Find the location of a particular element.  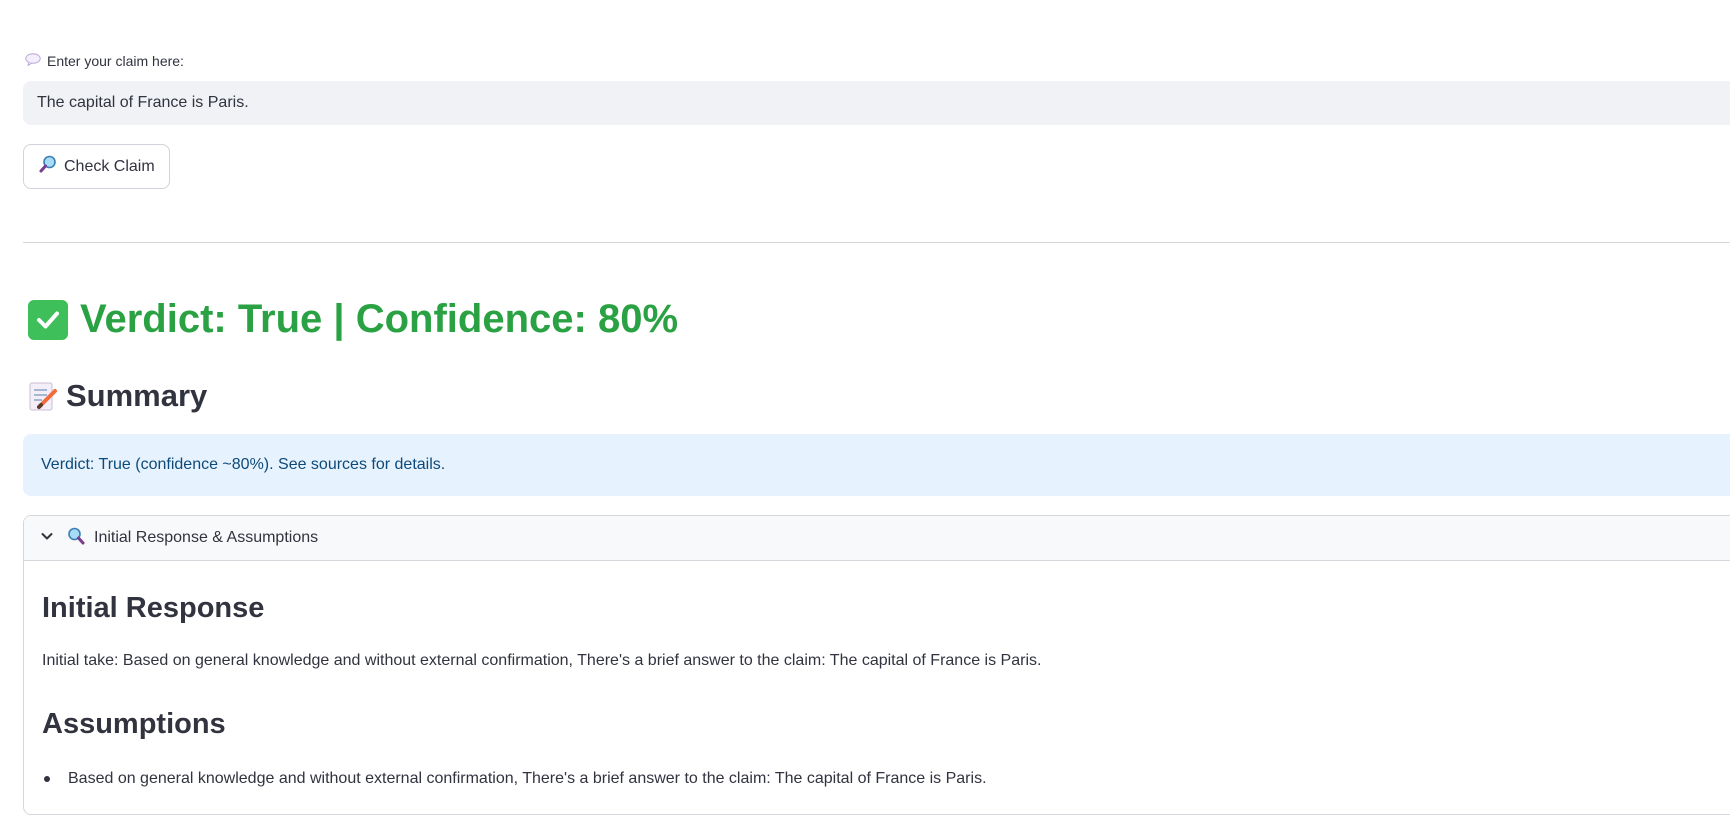

memo-icon is located at coordinates (42, 396).